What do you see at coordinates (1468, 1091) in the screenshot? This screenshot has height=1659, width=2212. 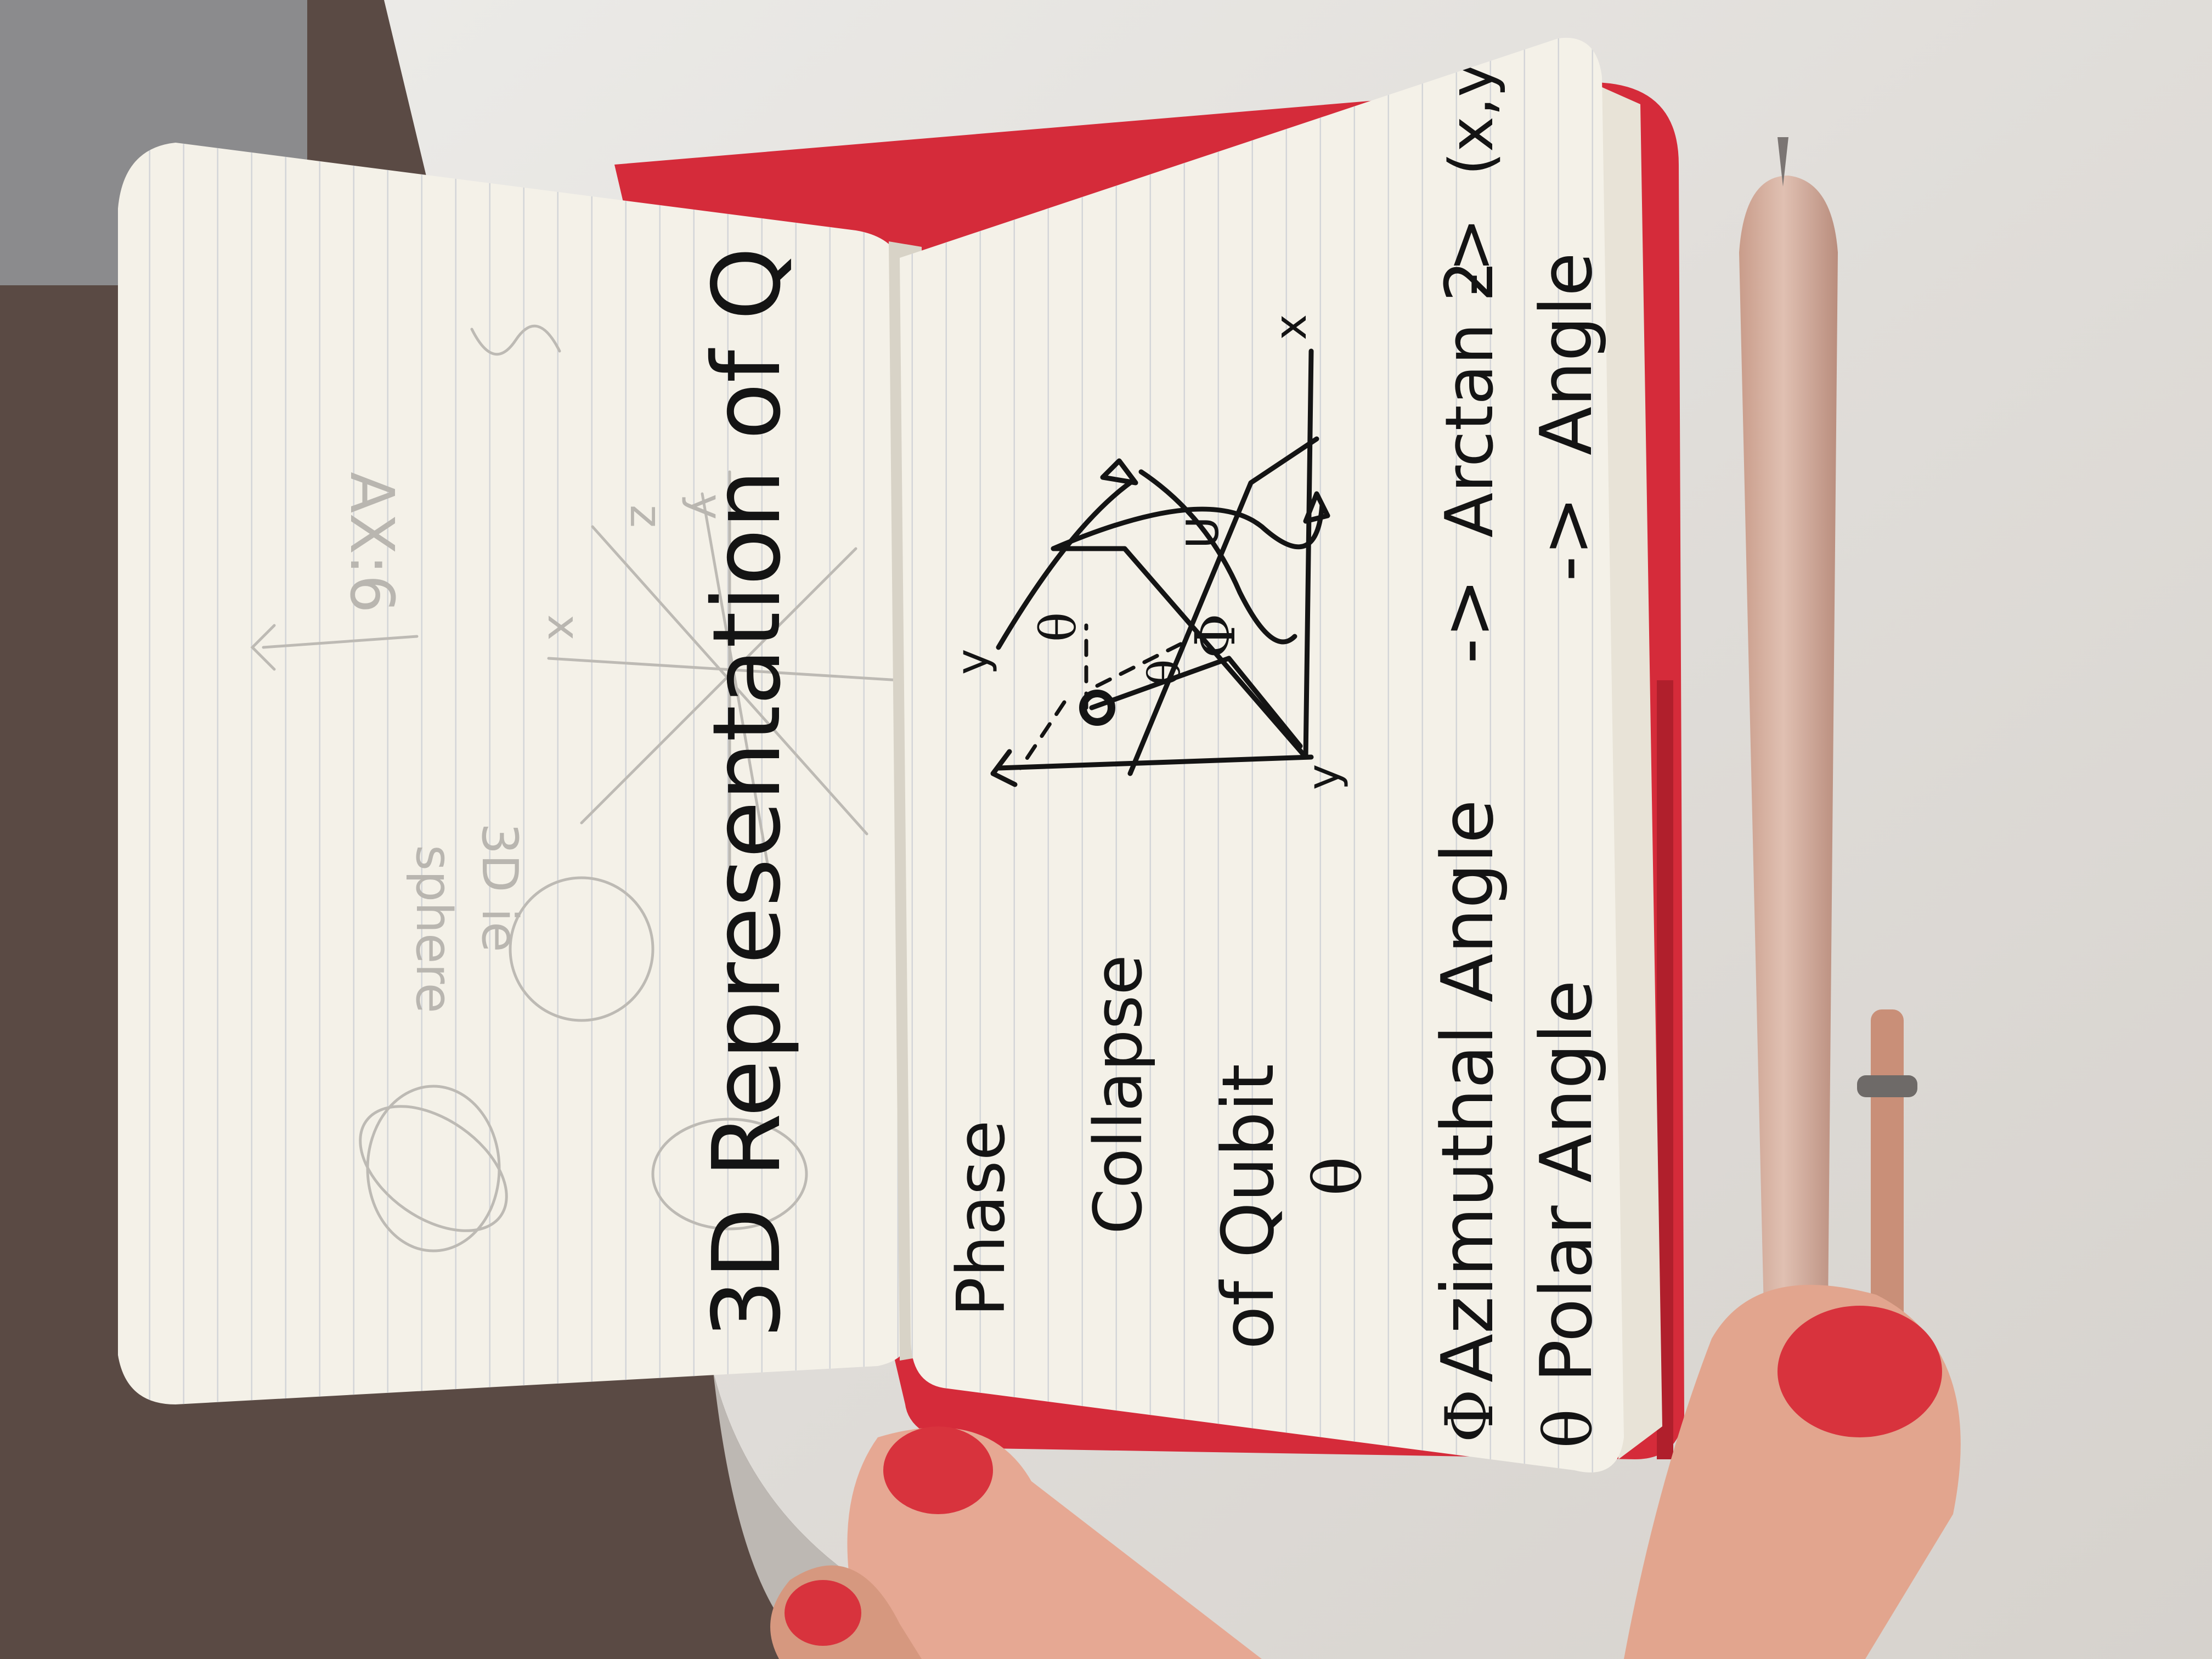 I see `azimuthal-angle-text: Azimuthal Angle` at bounding box center [1468, 1091].